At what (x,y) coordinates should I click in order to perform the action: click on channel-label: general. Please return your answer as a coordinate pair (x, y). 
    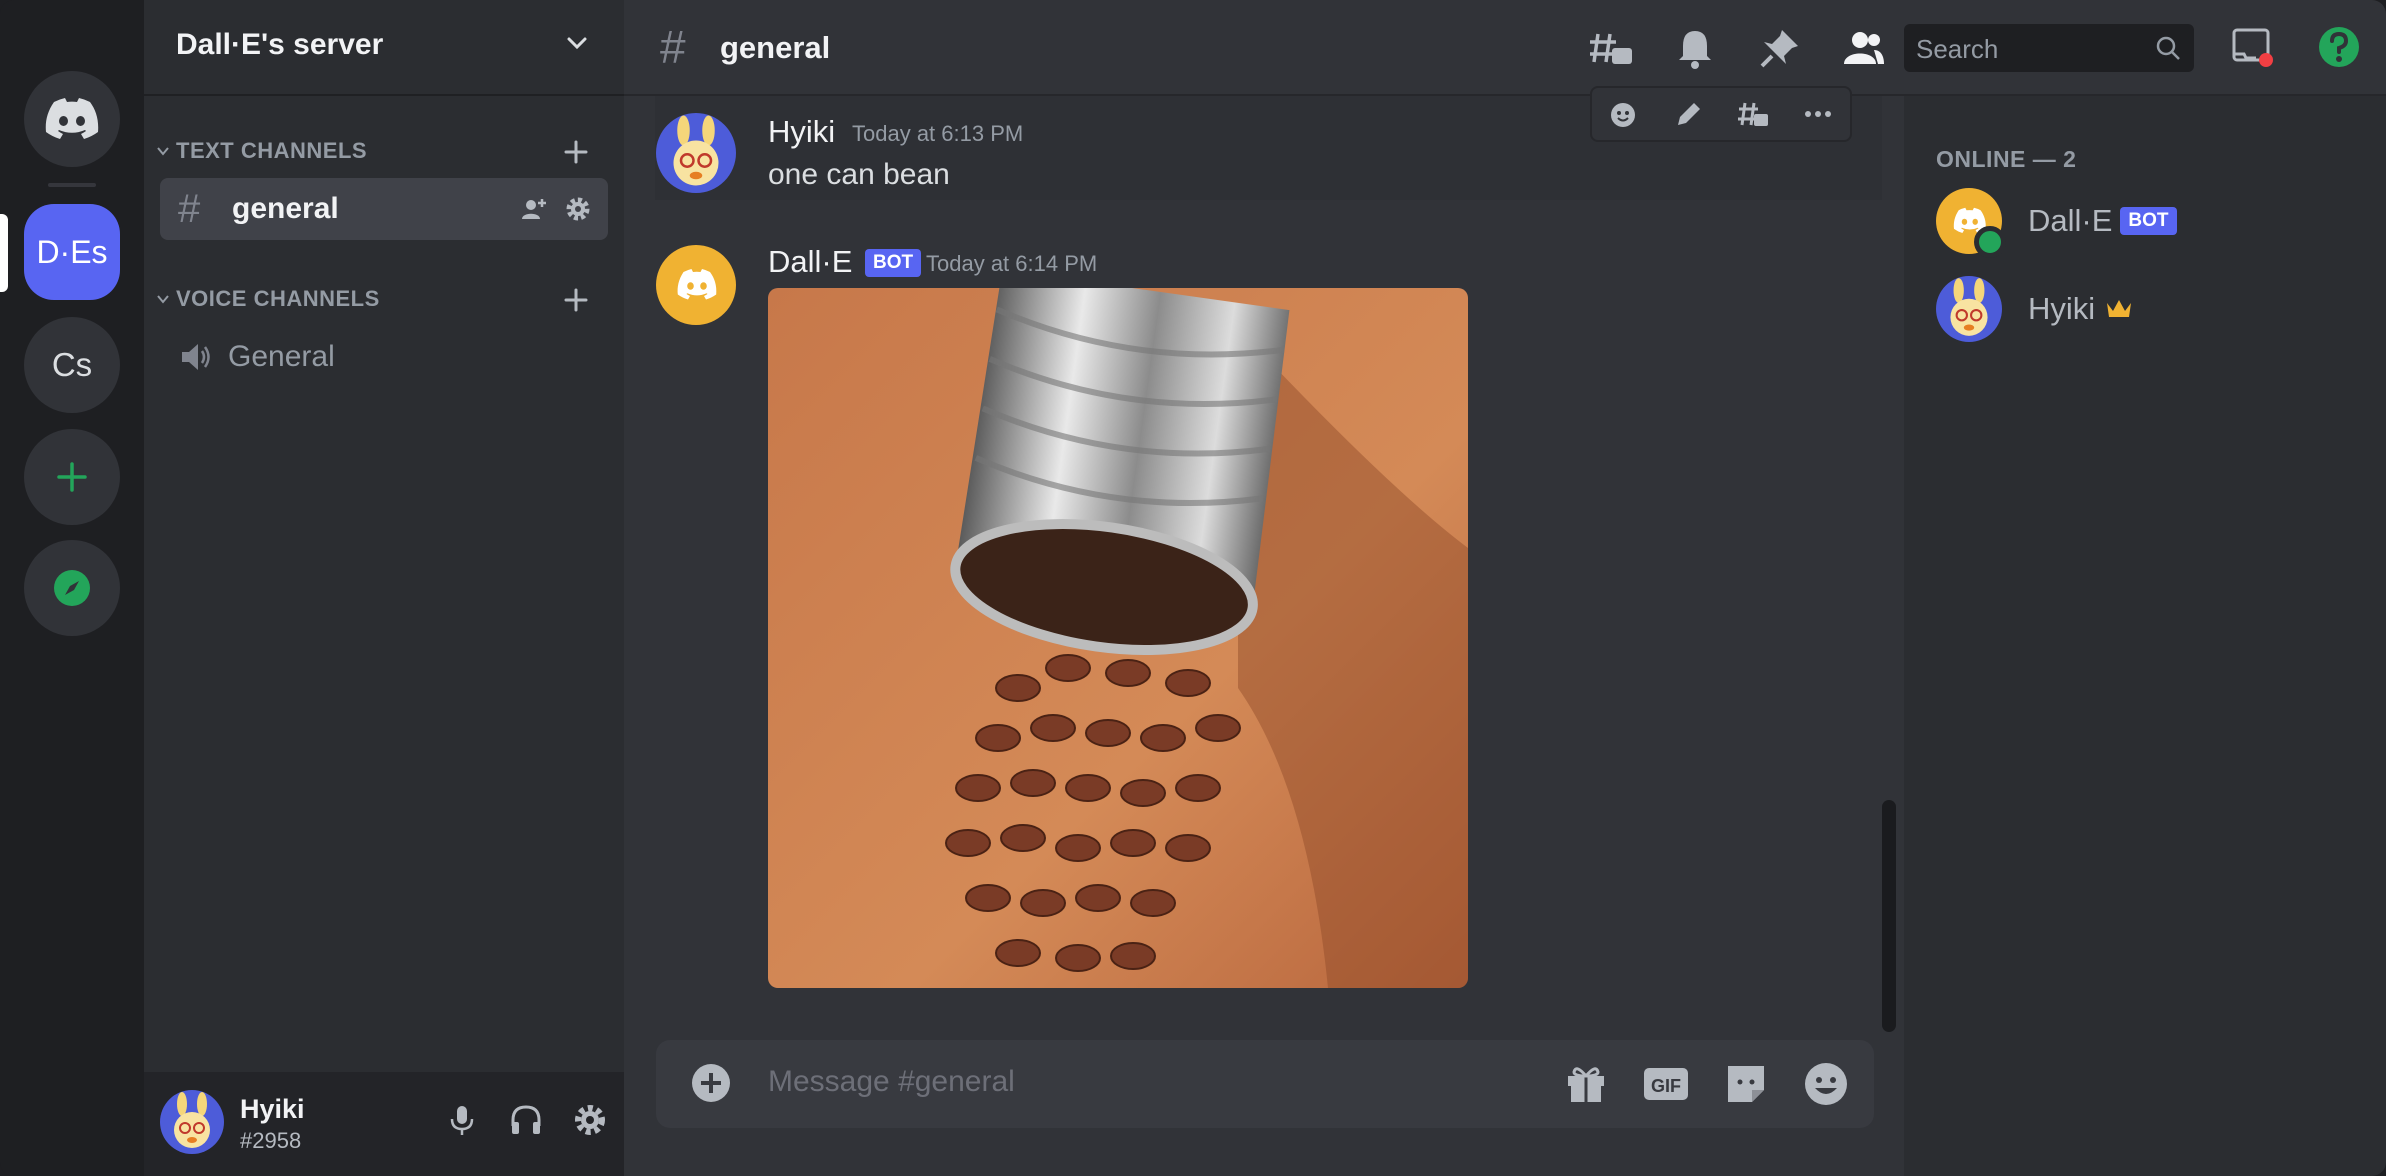
    Looking at the image, I should click on (285, 208).